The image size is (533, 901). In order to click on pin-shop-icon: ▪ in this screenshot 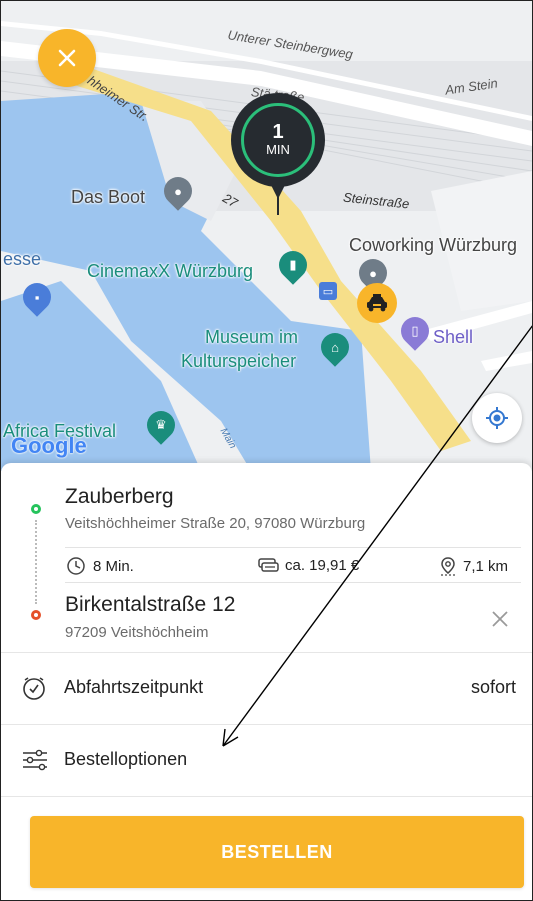, I will do `click(37, 297)`.